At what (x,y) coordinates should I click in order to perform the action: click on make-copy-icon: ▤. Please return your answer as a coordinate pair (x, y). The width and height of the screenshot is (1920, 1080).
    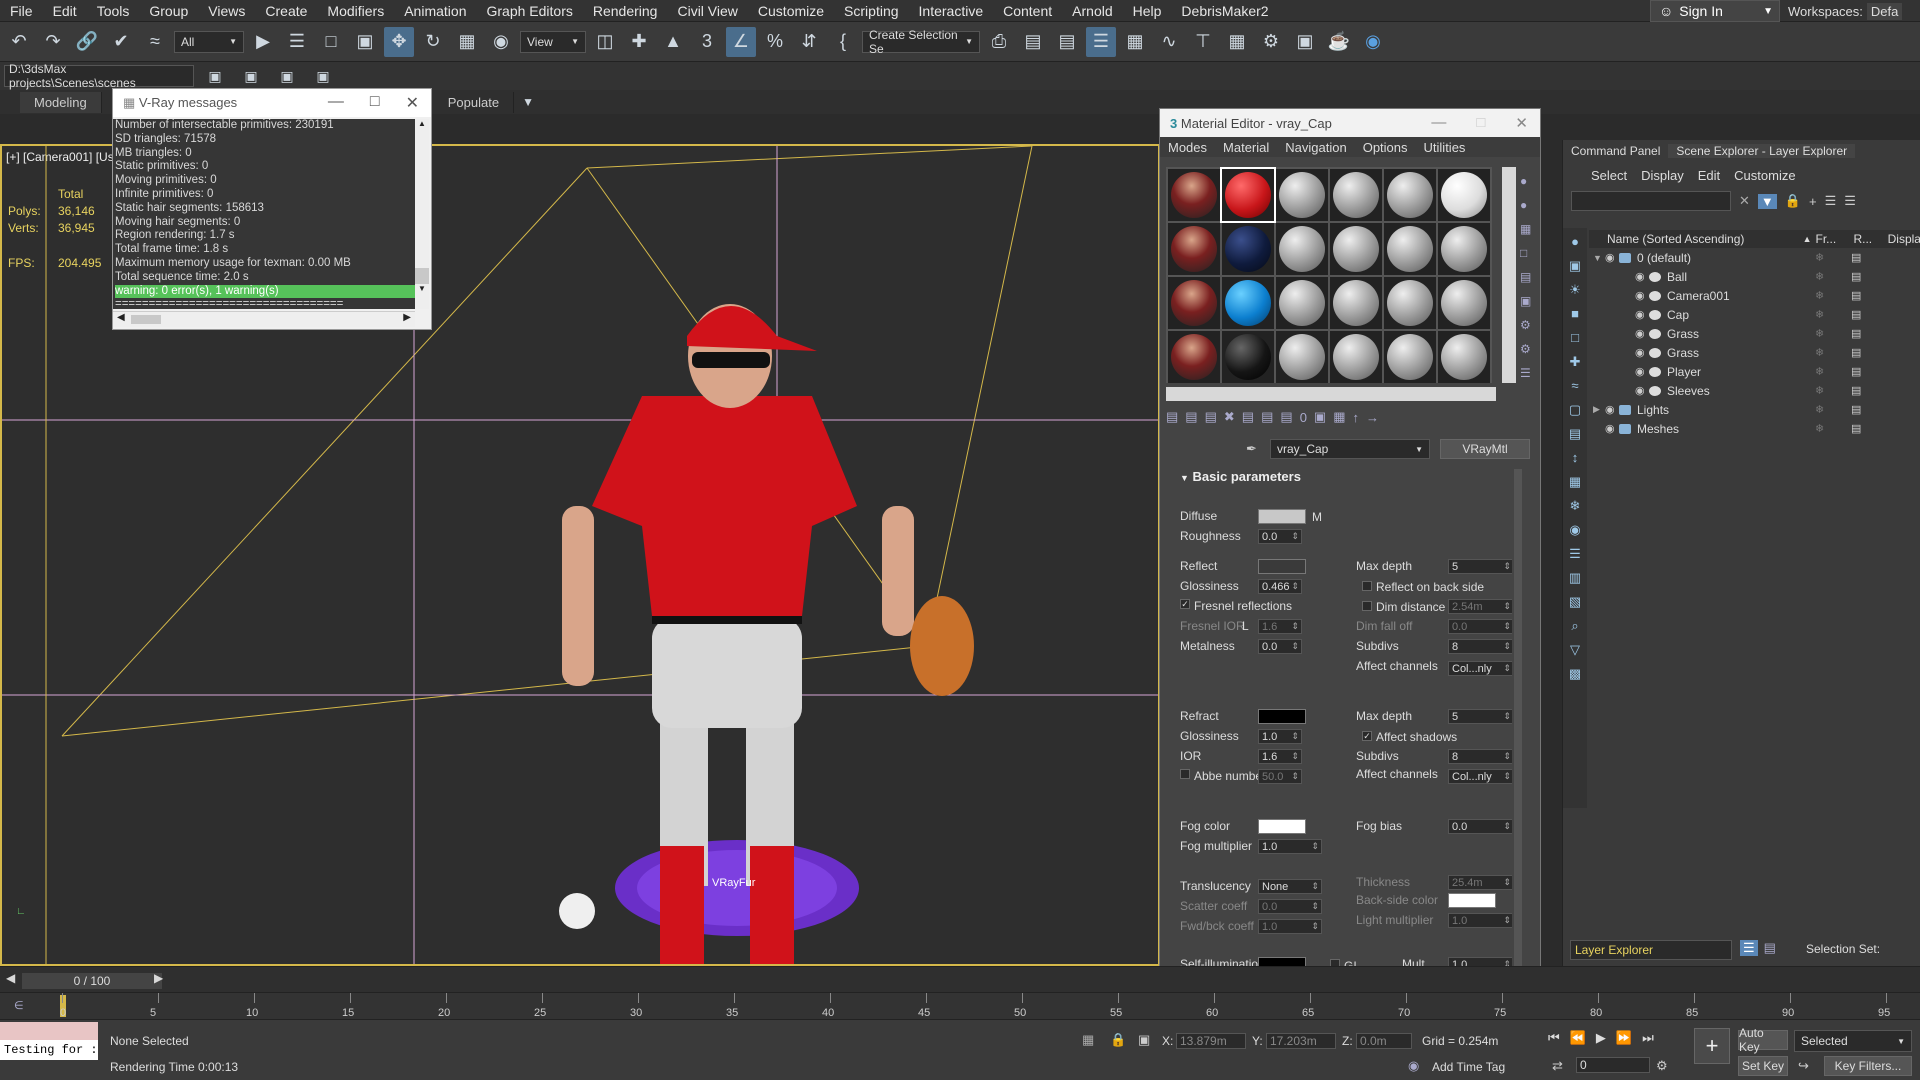
    Looking at the image, I should click on (1248, 417).